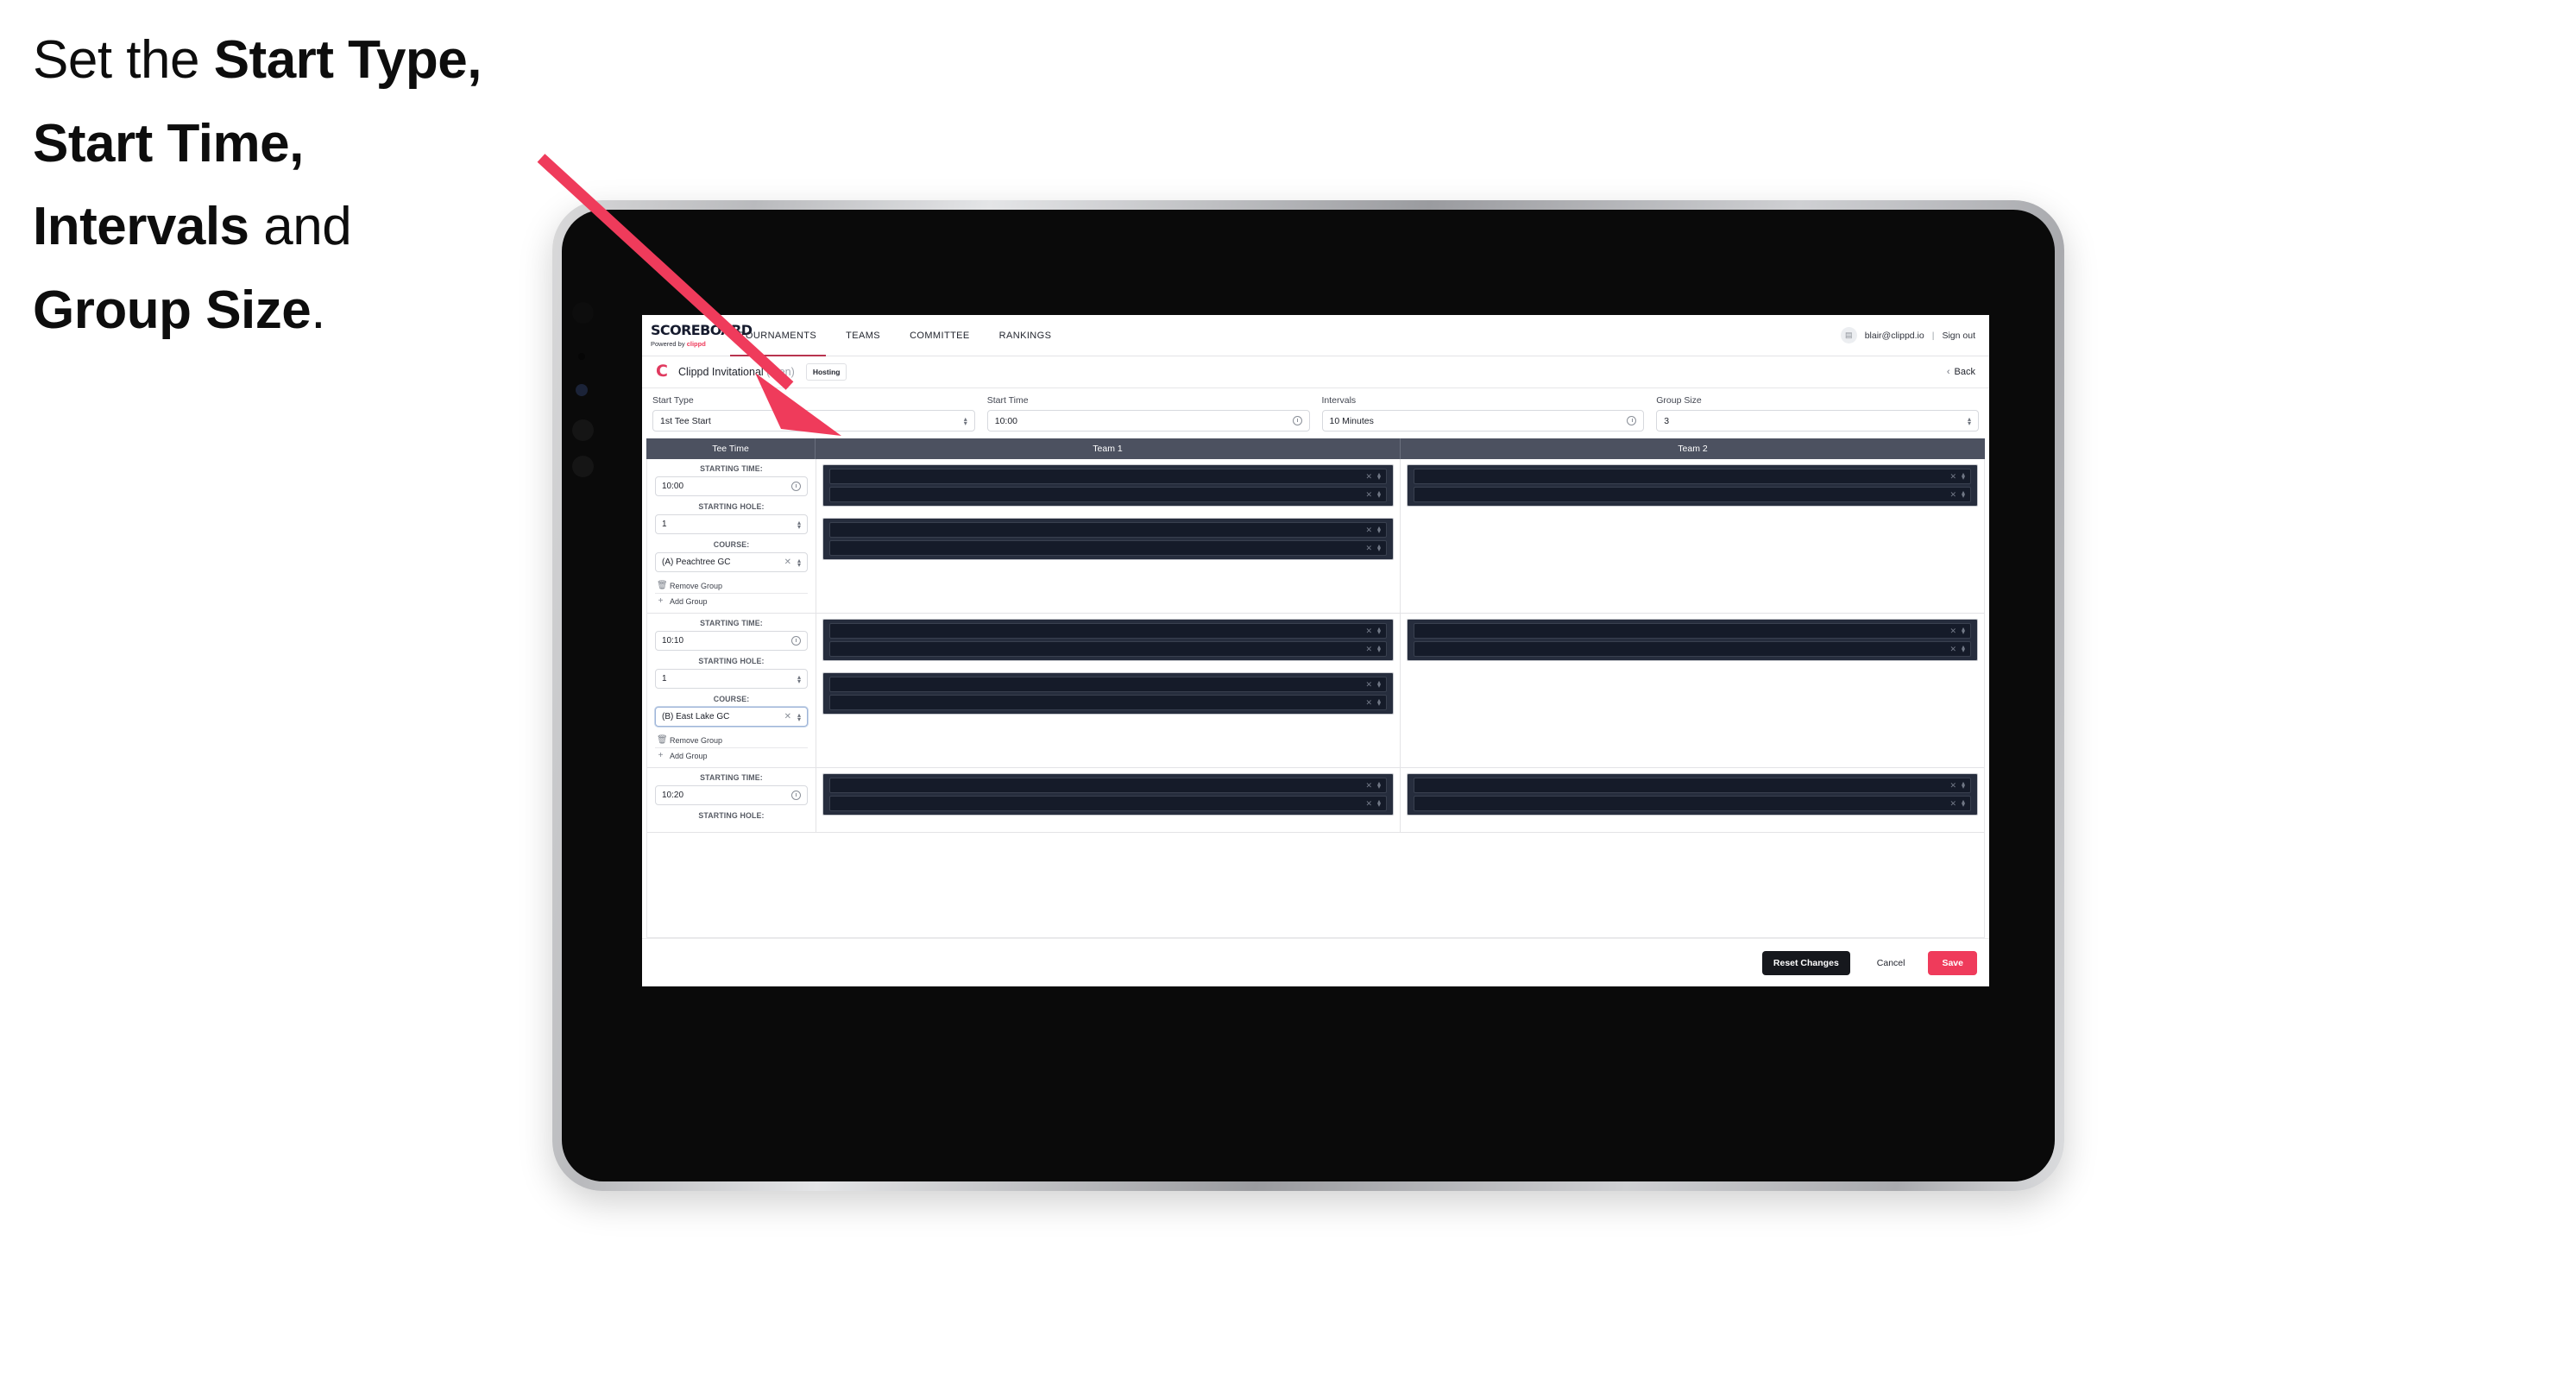 The image size is (2576, 1386). Describe the element at coordinates (813, 421) in the screenshot. I see `start-type-select: 1st Tee Start ▴ ▾` at that location.